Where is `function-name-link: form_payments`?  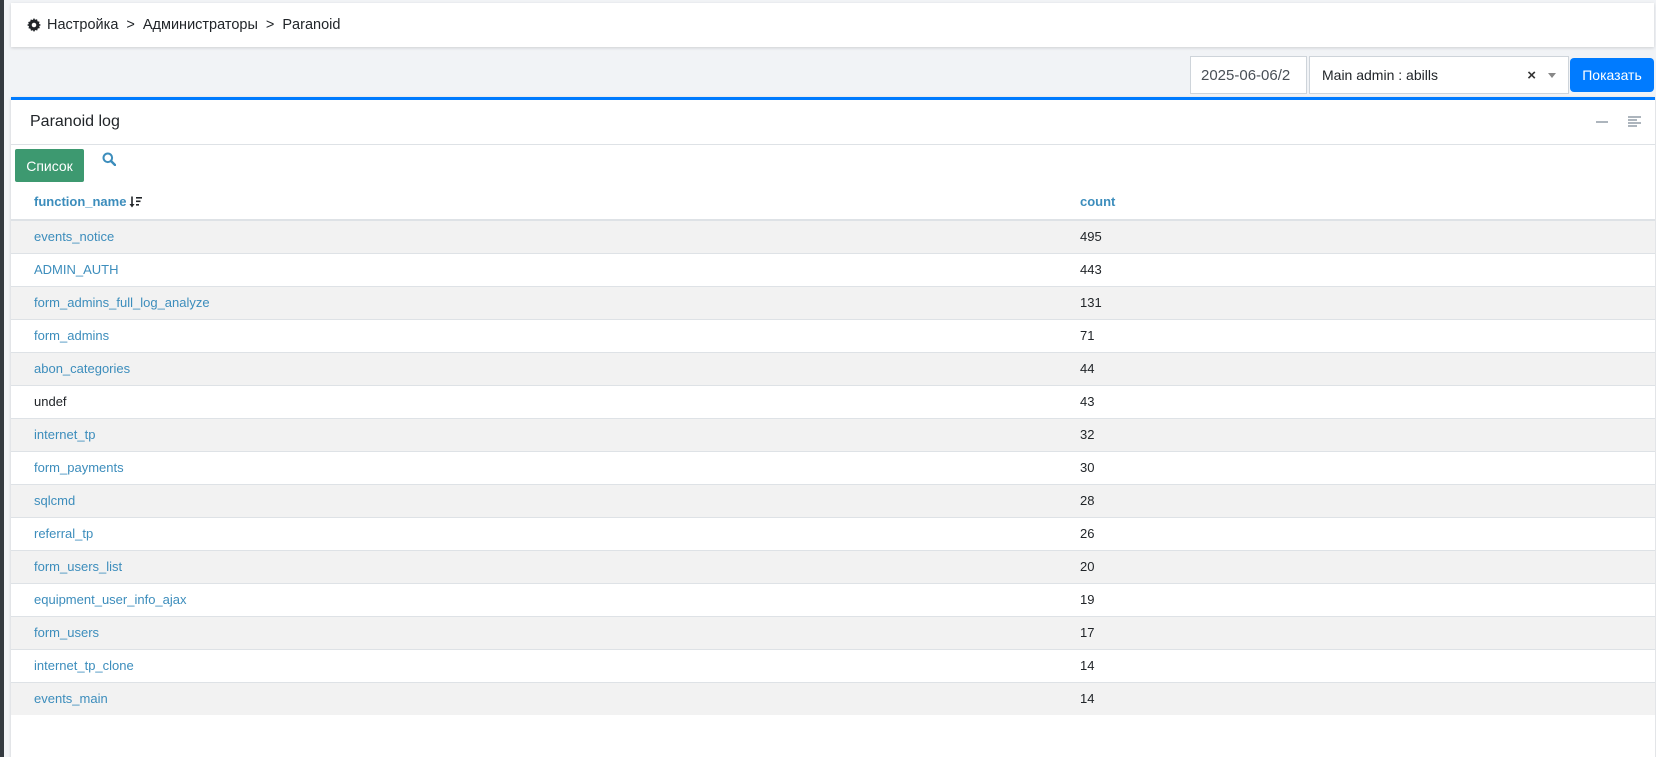
function-name-link: form_payments is located at coordinates (79, 467).